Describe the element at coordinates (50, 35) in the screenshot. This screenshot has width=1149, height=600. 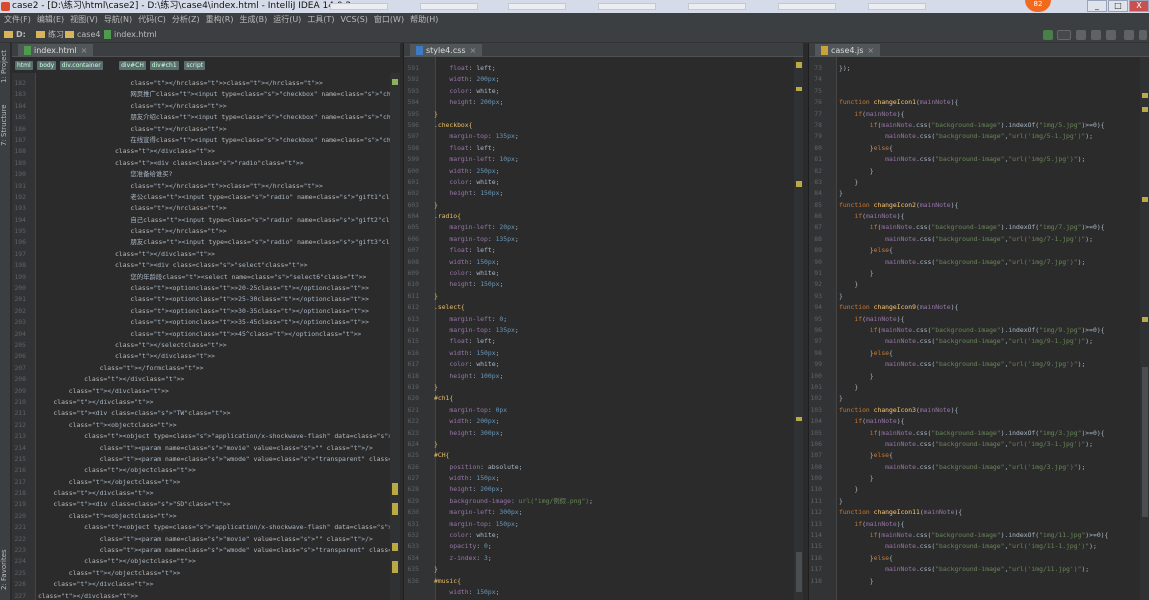
I see `nav-folder-practice: 练习` at that location.